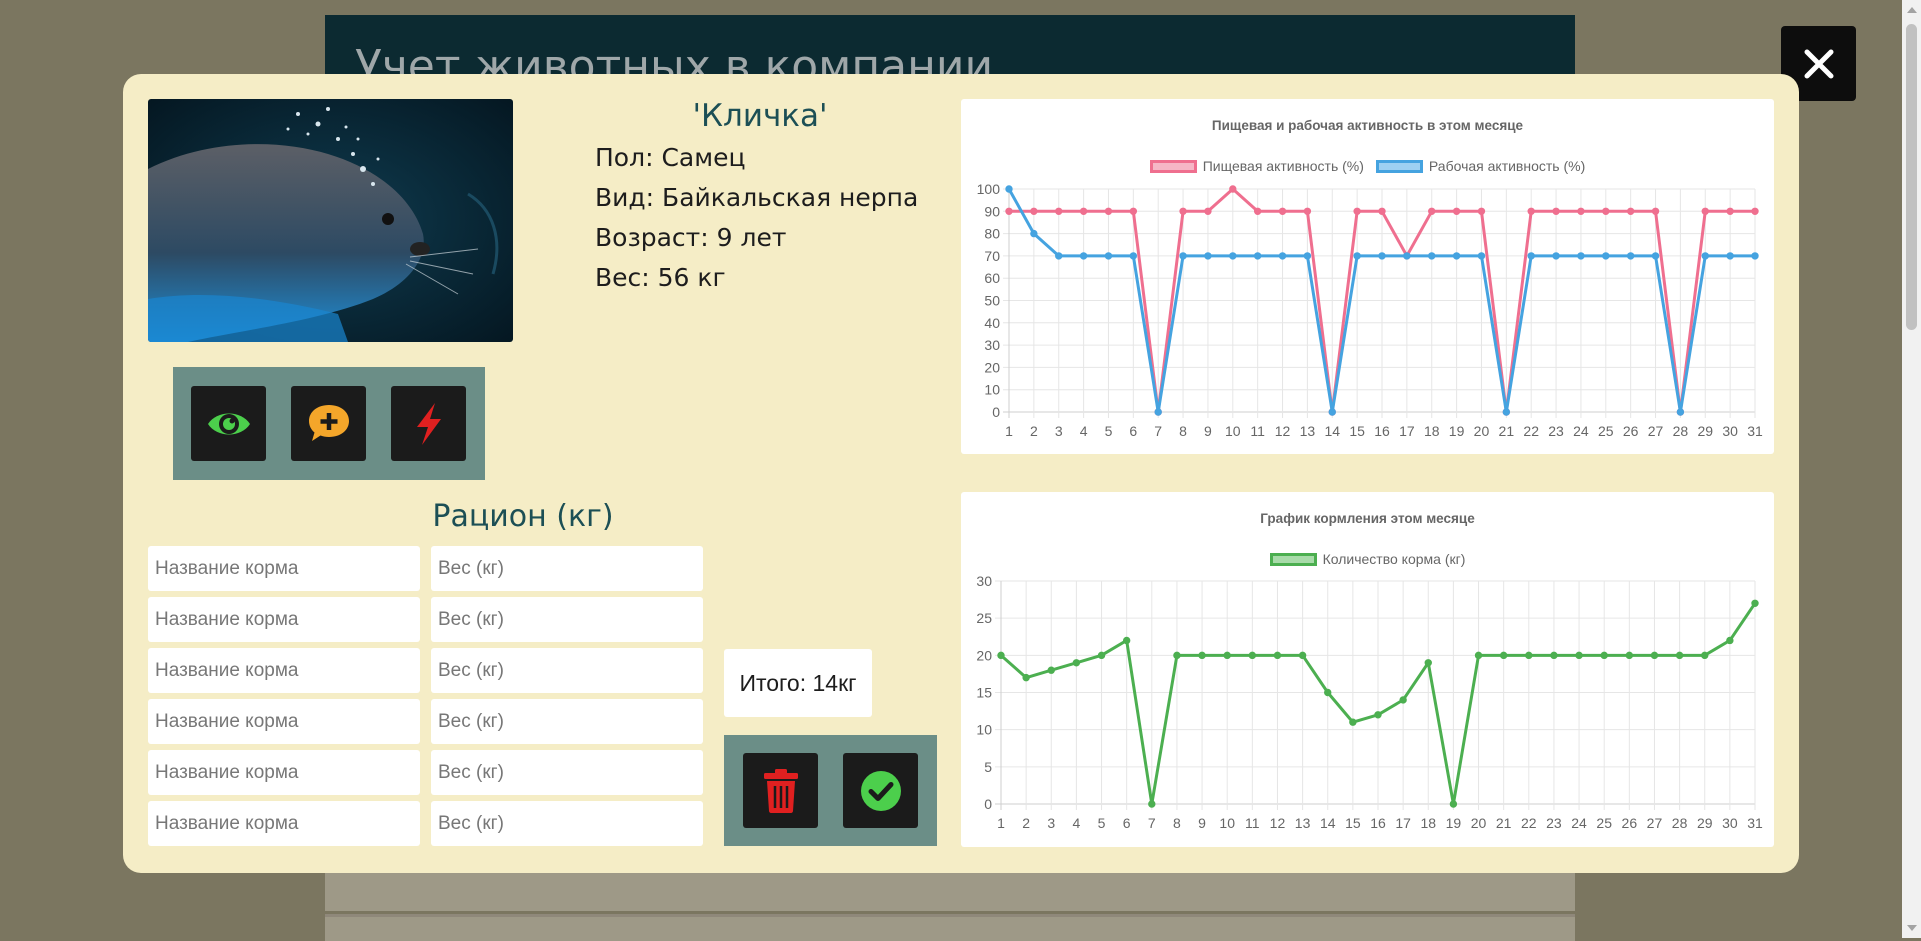 Image resolution: width=1921 pixels, height=941 pixels. What do you see at coordinates (780, 790) in the screenshot?
I see `delete-ration-button` at bounding box center [780, 790].